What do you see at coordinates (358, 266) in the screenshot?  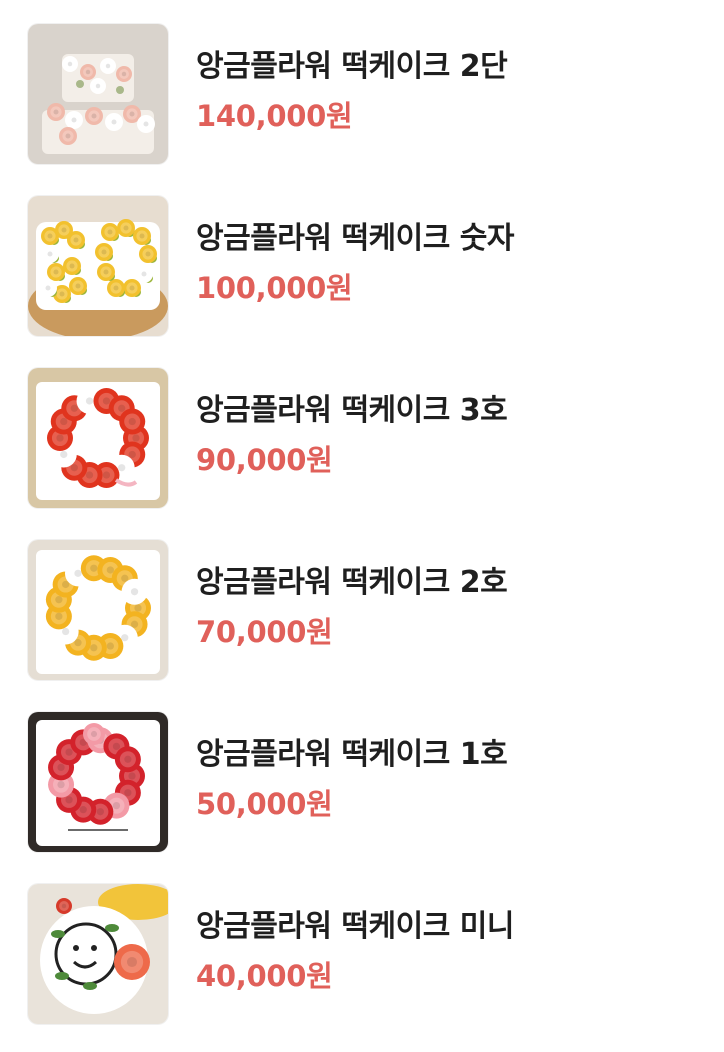 I see `product-item: 앙금플라워 떡케이크 숫자 100,000원` at bounding box center [358, 266].